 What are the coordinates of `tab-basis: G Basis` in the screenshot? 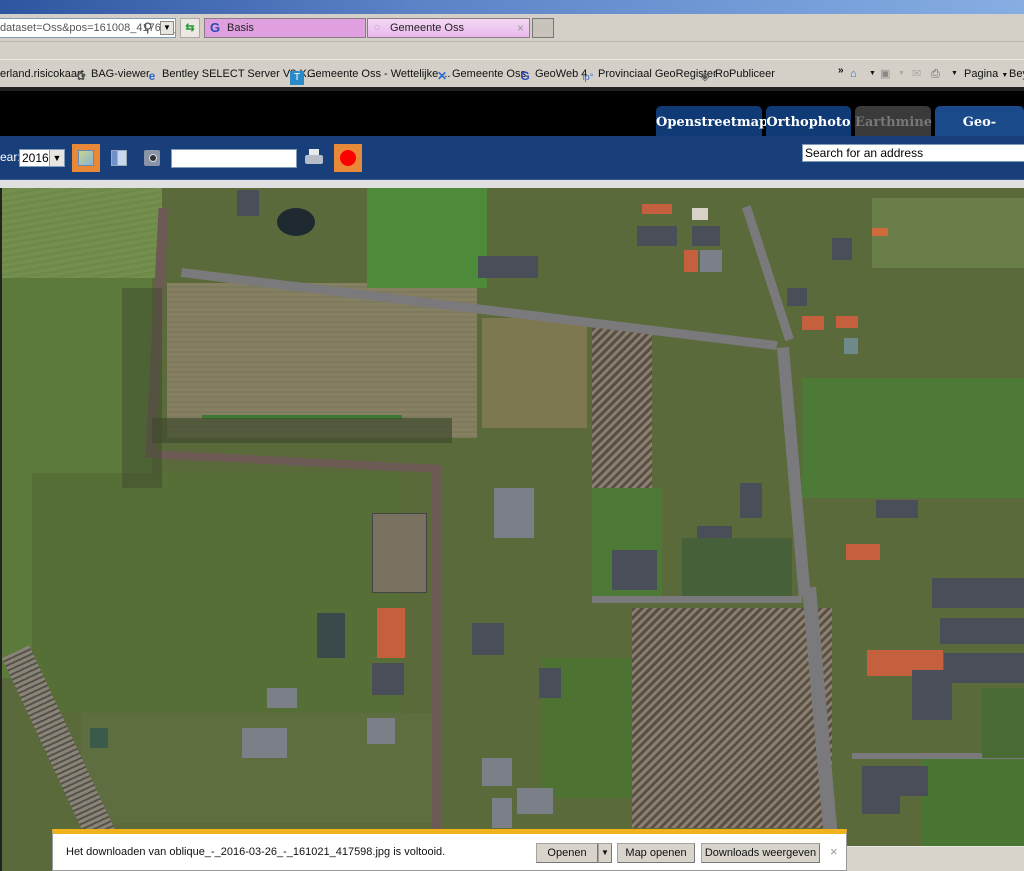 It's located at (285, 28).